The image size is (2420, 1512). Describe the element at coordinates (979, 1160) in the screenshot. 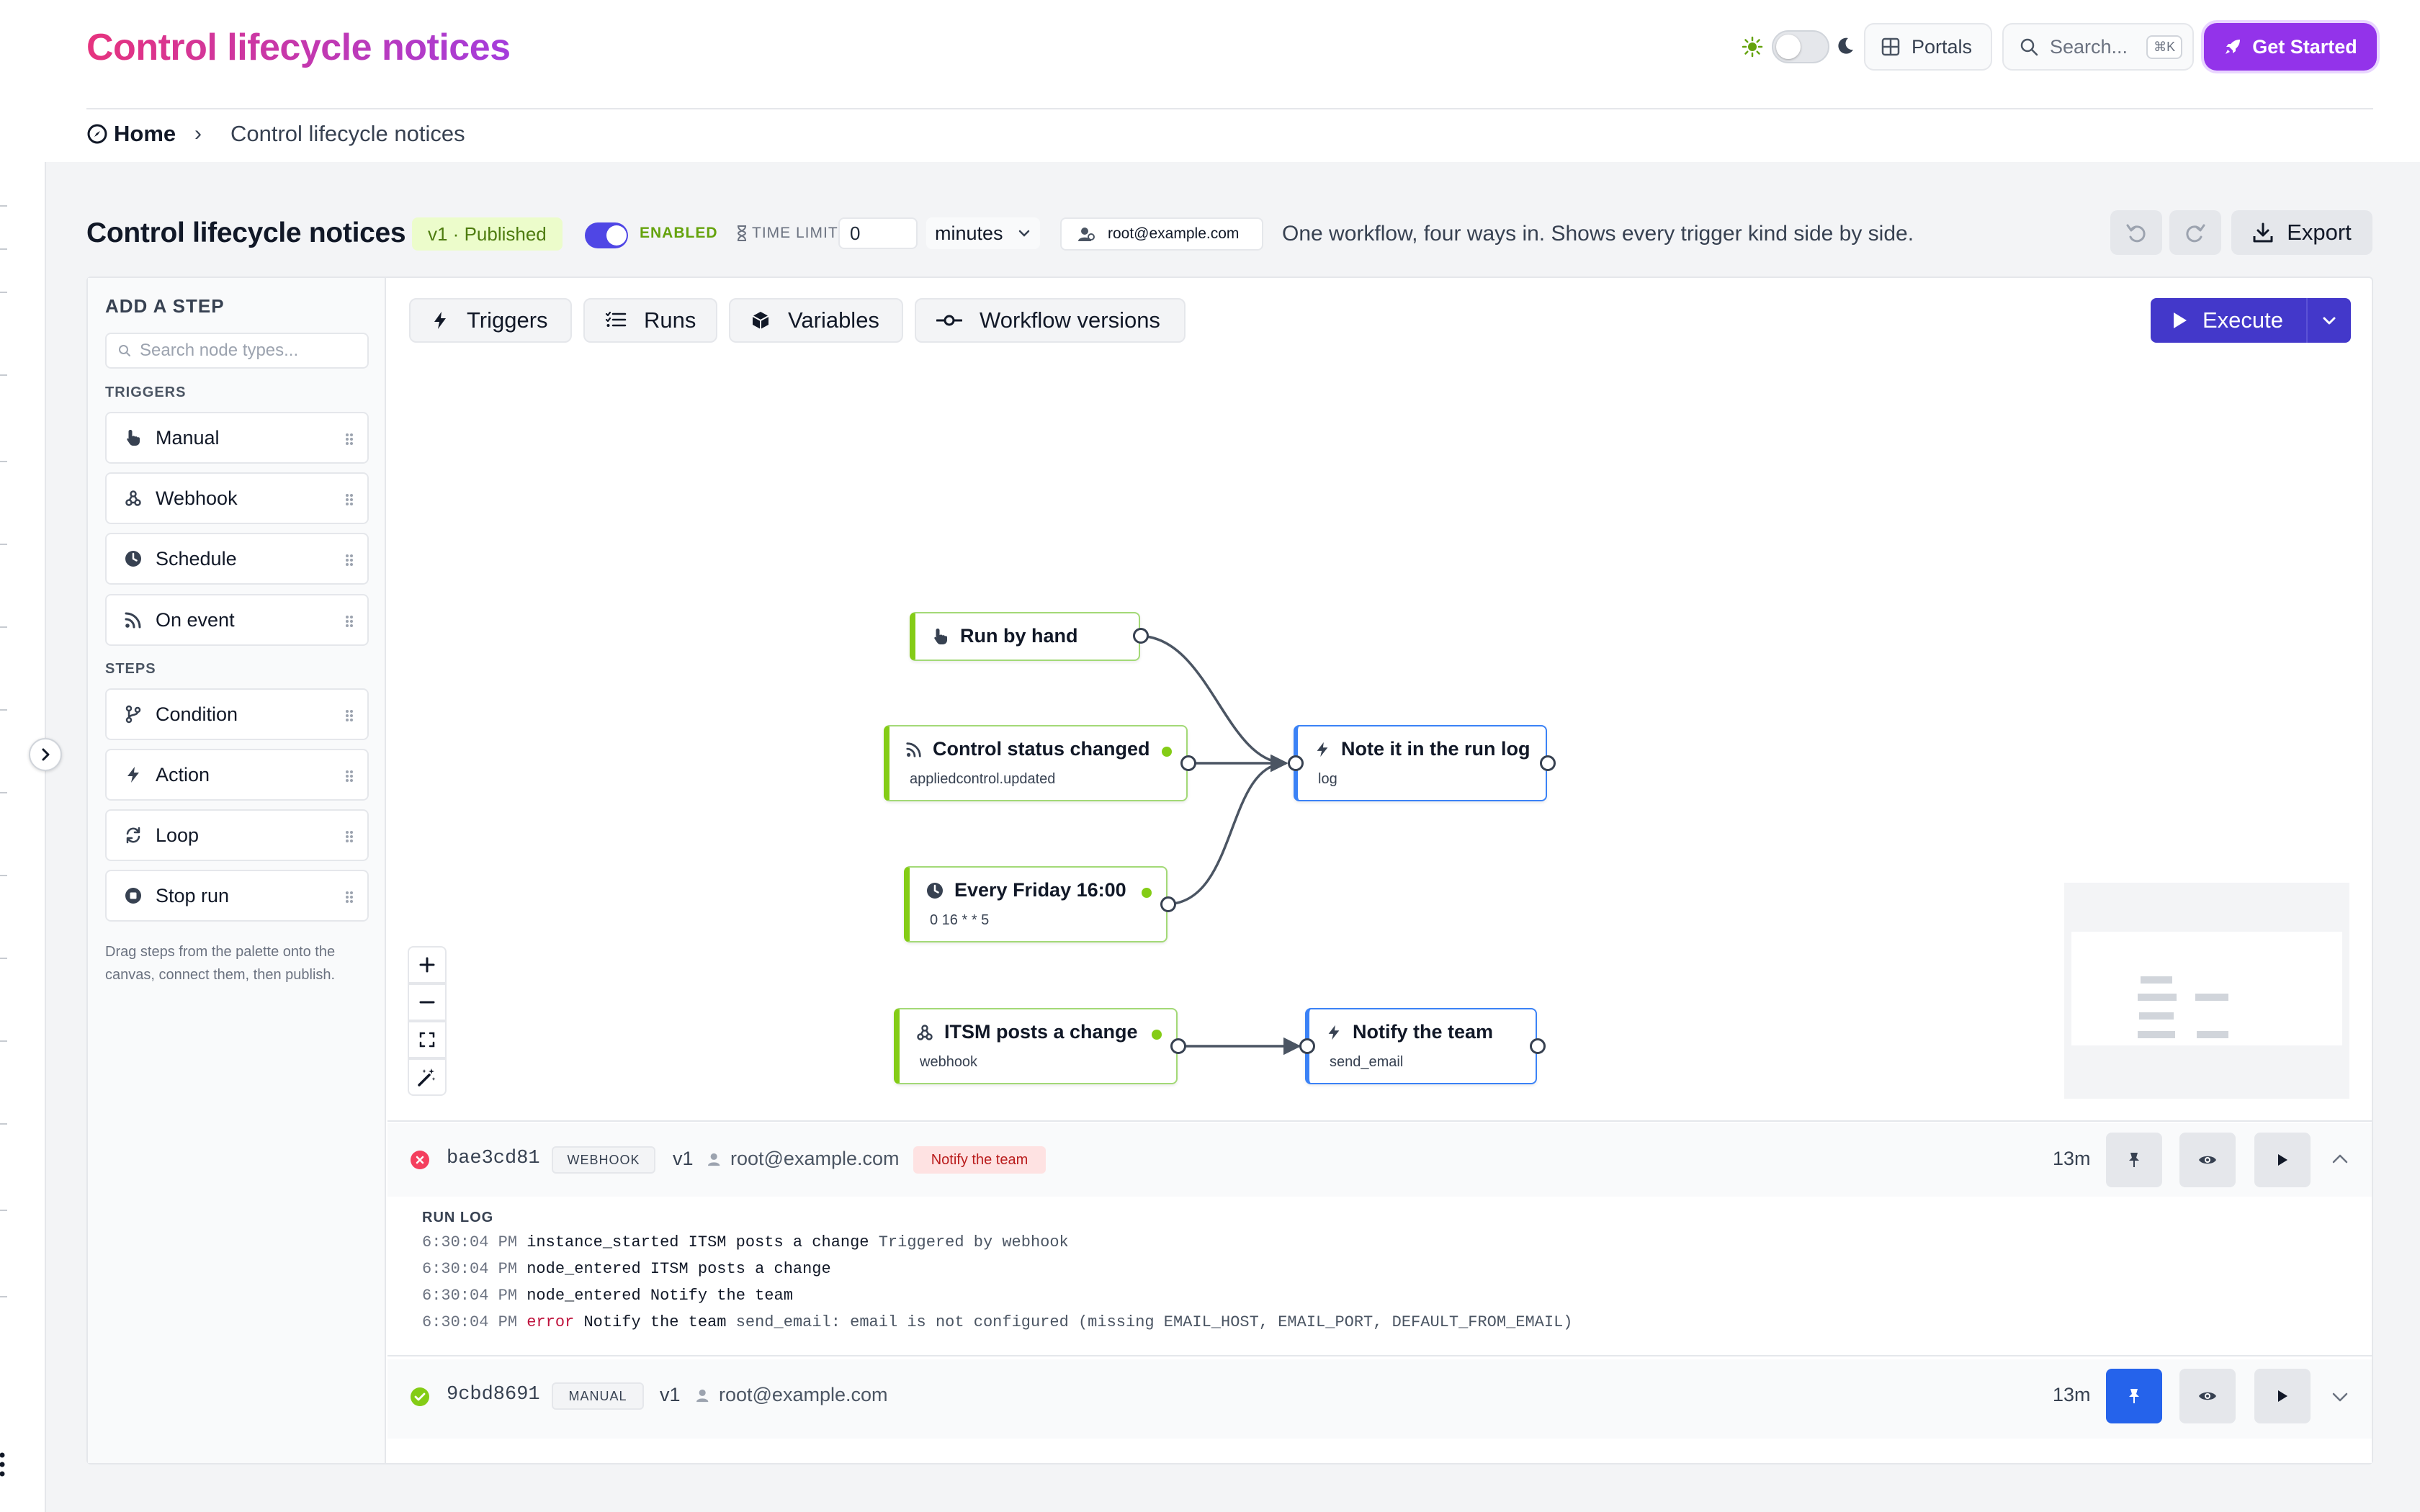

I see `run-failed-step-badge: Notify the team` at that location.